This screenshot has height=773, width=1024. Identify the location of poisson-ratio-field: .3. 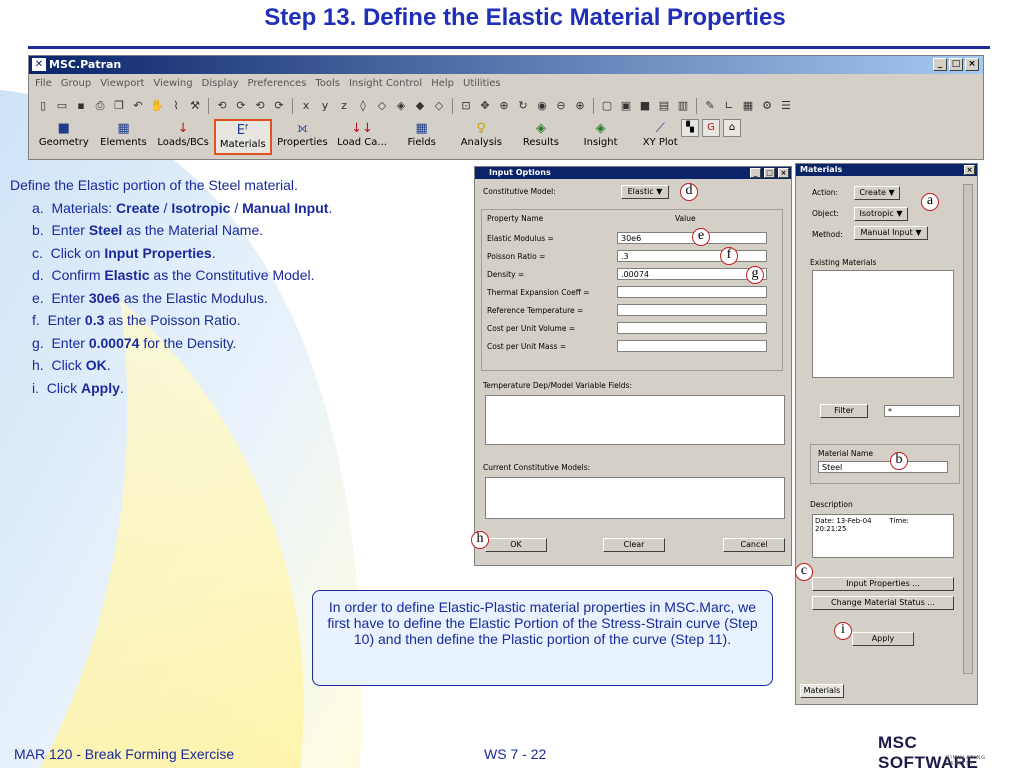
(692, 256).